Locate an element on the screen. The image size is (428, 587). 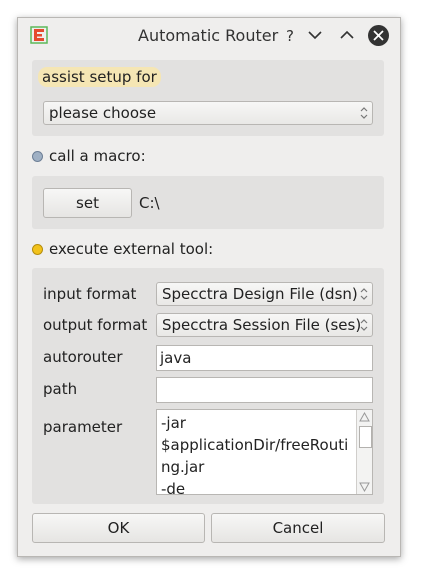
help-button: ? is located at coordinates (290, 36).